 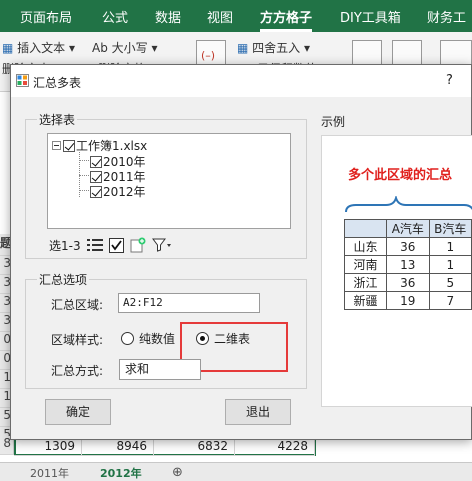 I want to click on example-cell: 浙江, so click(x=365, y=282).